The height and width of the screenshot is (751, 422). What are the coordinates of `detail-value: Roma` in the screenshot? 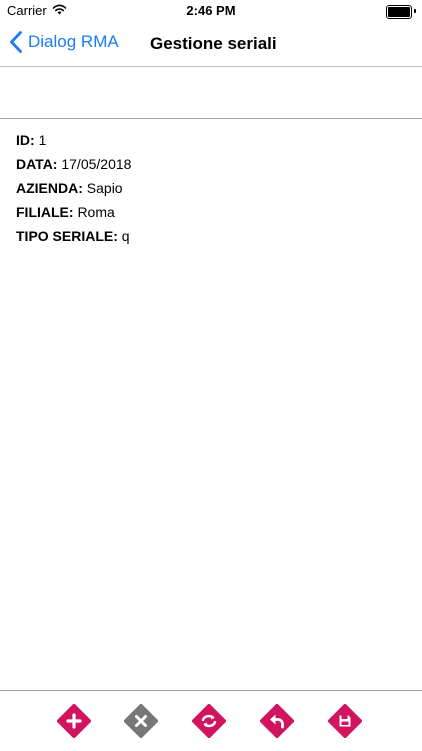 It's located at (96, 212).